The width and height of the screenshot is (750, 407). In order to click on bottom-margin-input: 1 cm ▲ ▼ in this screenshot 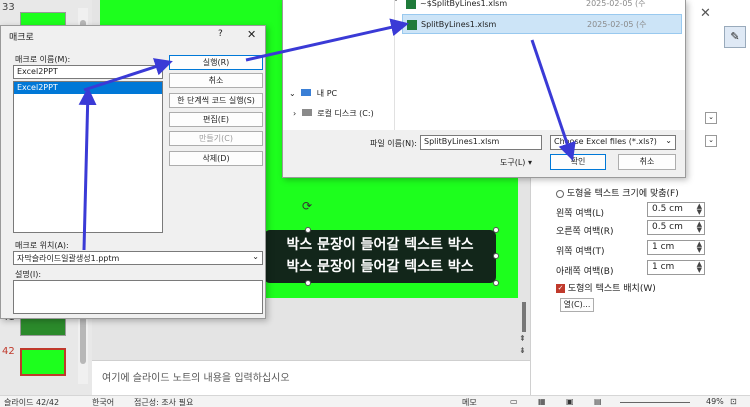, I will do `click(676, 267)`.